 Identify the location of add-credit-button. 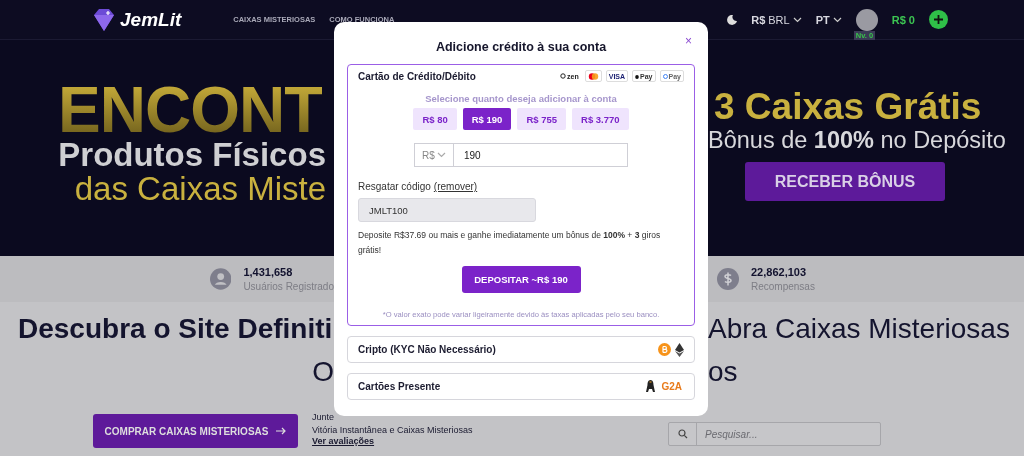
(938, 19).